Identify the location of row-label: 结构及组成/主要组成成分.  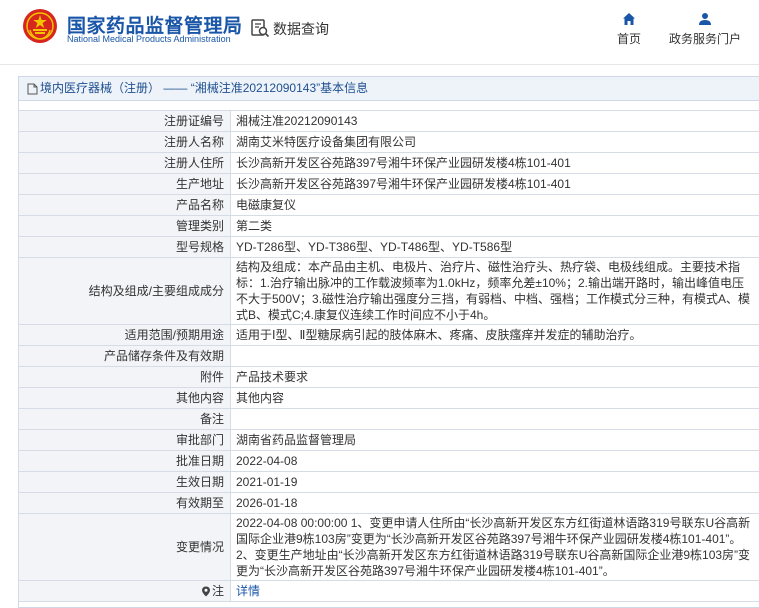
(125, 291).